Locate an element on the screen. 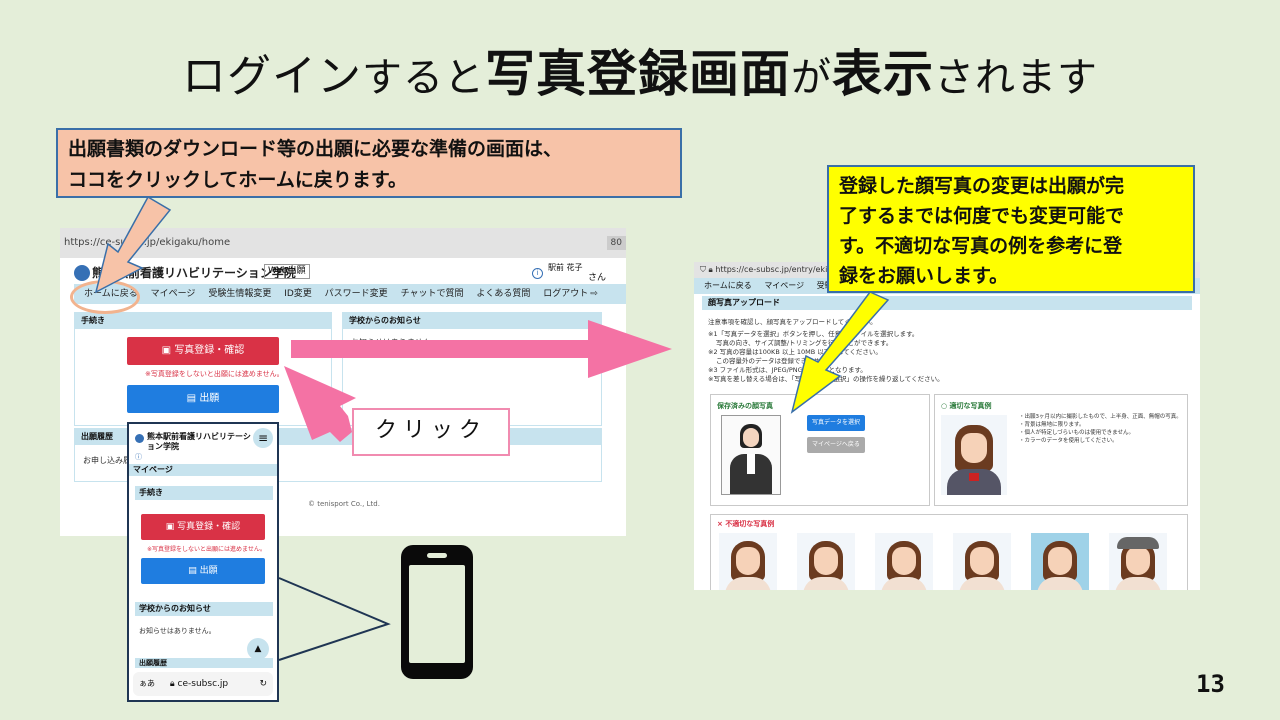 This screenshot has height=720, width=1280. yellow-arrow is located at coordinates (840, 352).